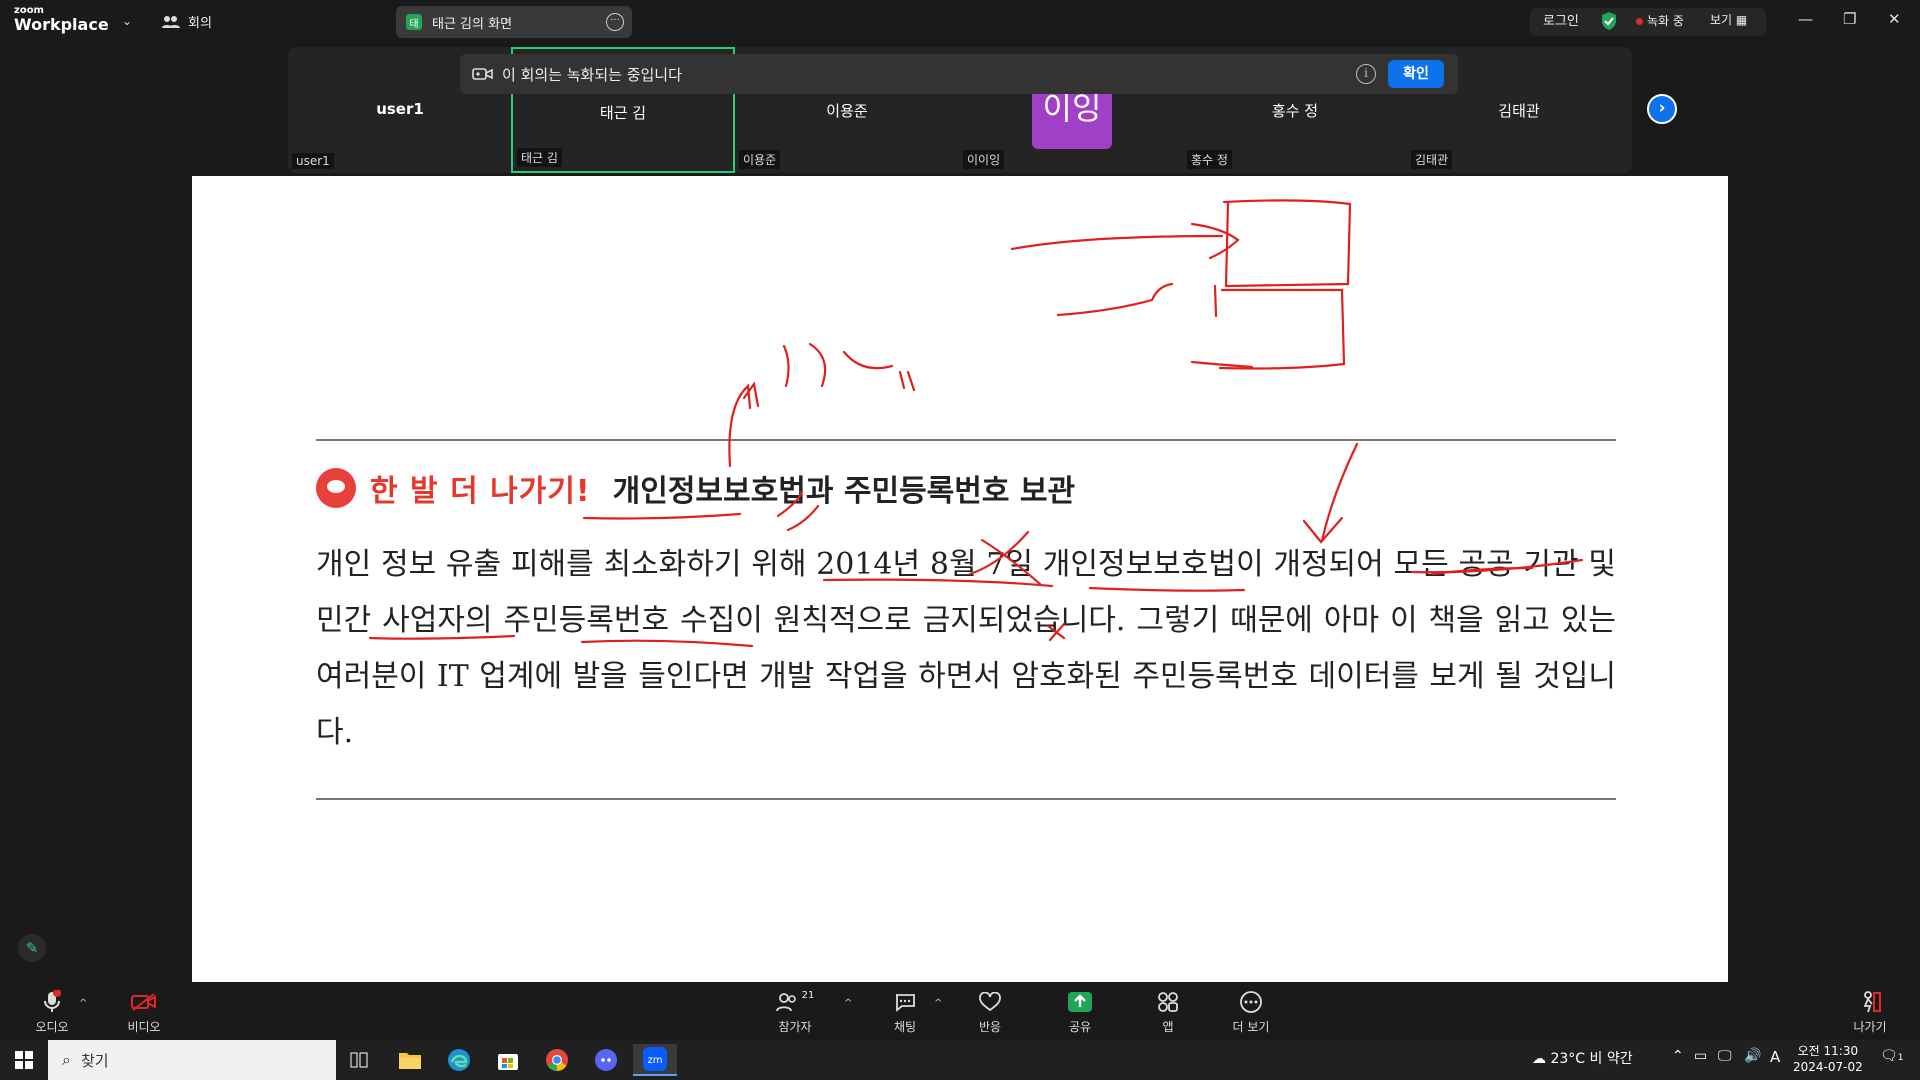 The height and width of the screenshot is (1080, 1920). I want to click on zoom-logo: zoom Workplace, so click(61, 19).